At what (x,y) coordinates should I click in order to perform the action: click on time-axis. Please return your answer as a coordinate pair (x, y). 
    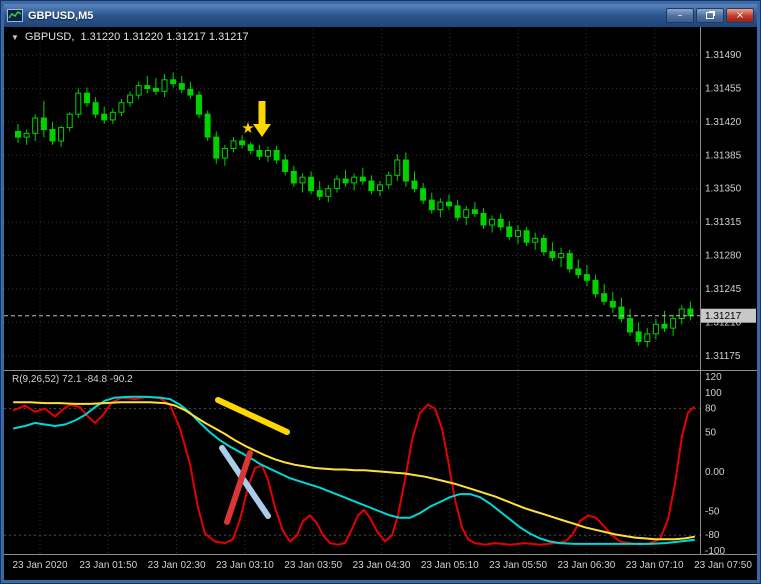
    Looking at the image, I should click on (380, 567).